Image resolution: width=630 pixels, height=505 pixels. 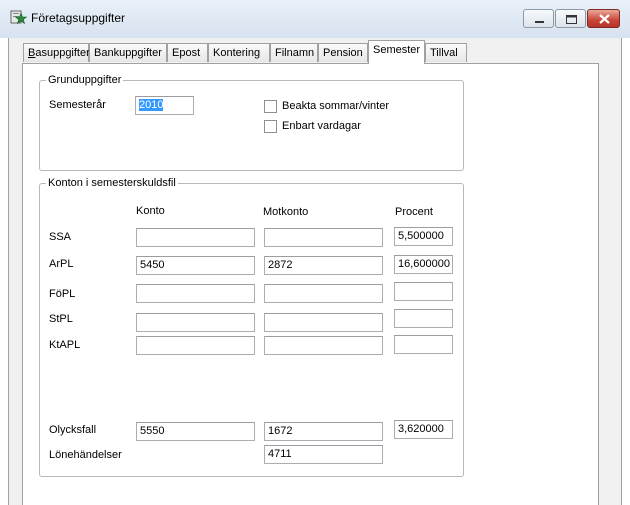 What do you see at coordinates (128, 52) in the screenshot?
I see `tab-bankuppgifter: Bankuppgifter` at bounding box center [128, 52].